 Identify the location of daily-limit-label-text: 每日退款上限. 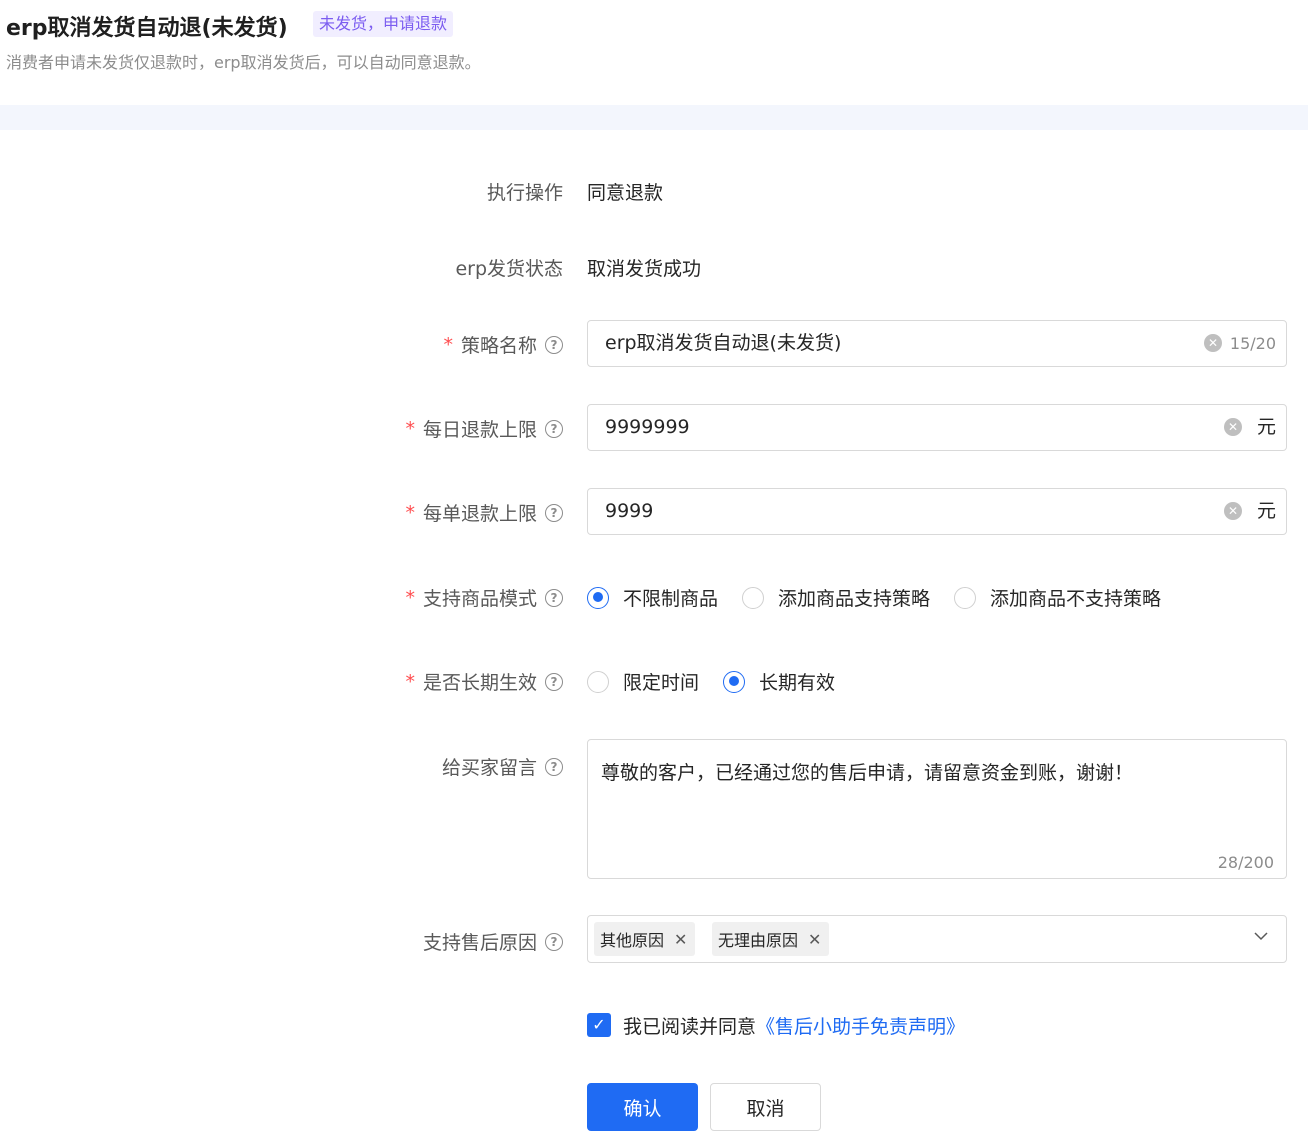
(479, 430).